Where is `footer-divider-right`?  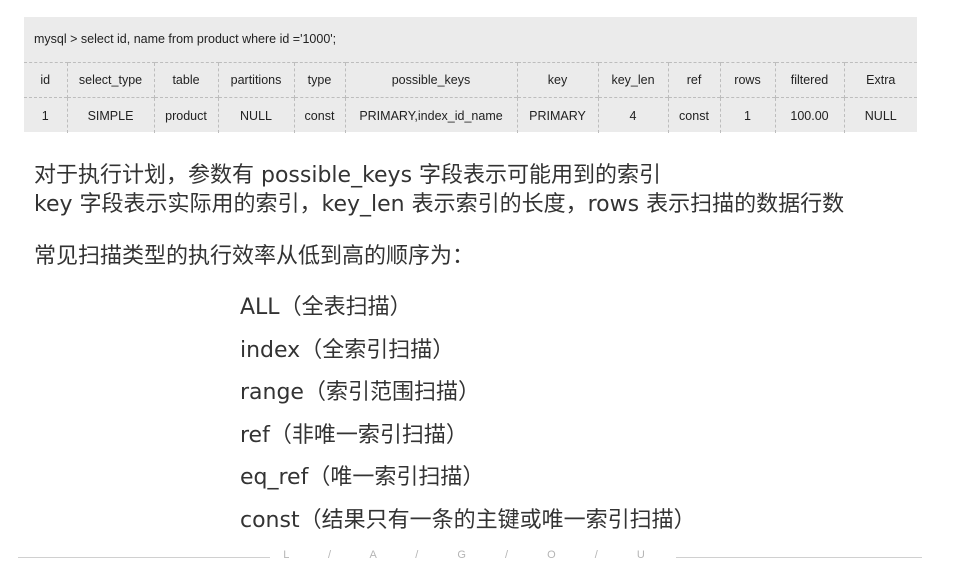
footer-divider-right is located at coordinates (799, 557).